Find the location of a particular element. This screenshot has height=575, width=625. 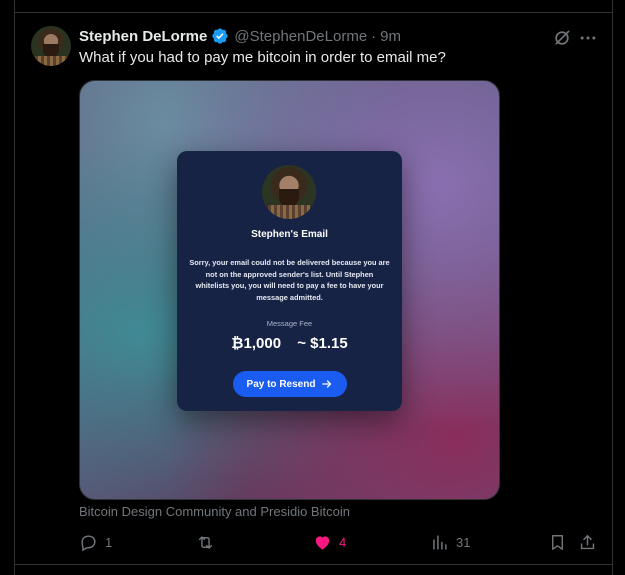

views-icon is located at coordinates (440, 542).